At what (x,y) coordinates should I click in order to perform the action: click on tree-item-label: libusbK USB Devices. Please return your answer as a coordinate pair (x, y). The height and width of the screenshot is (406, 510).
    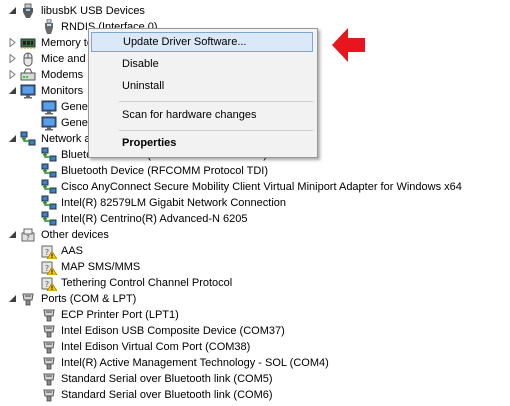
    Looking at the image, I should click on (93, 11).